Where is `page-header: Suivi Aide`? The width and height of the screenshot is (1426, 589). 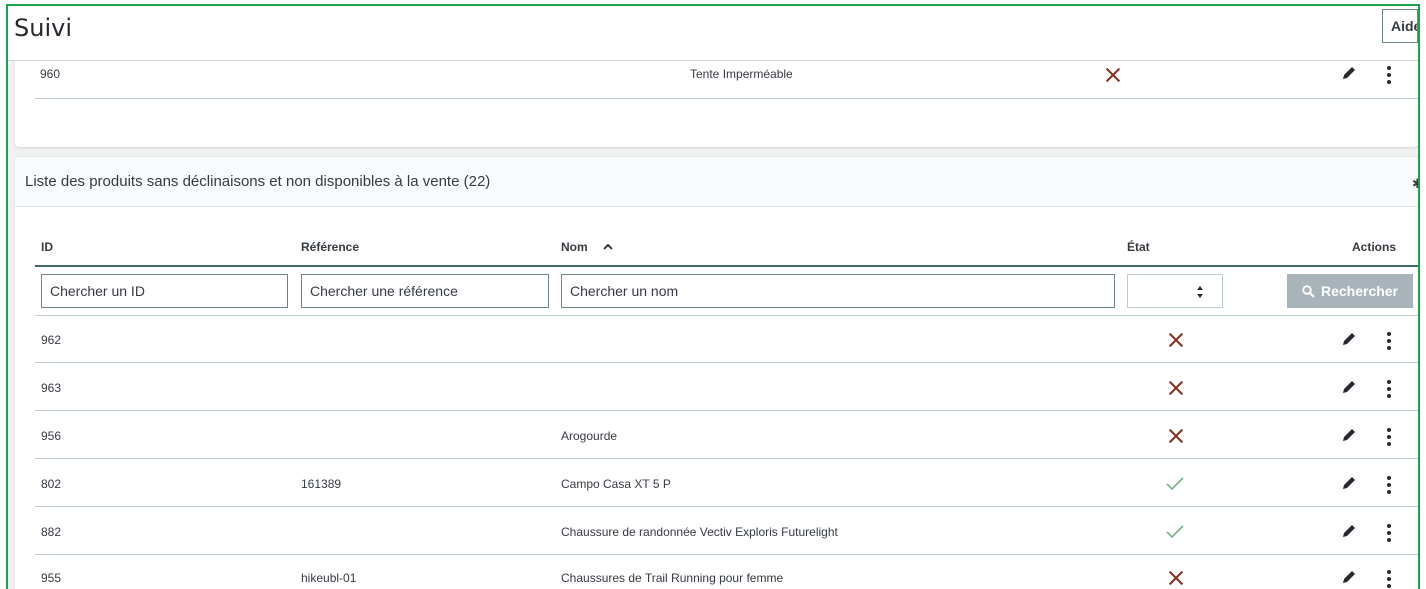
page-header: Suivi Aide is located at coordinates (713, 33).